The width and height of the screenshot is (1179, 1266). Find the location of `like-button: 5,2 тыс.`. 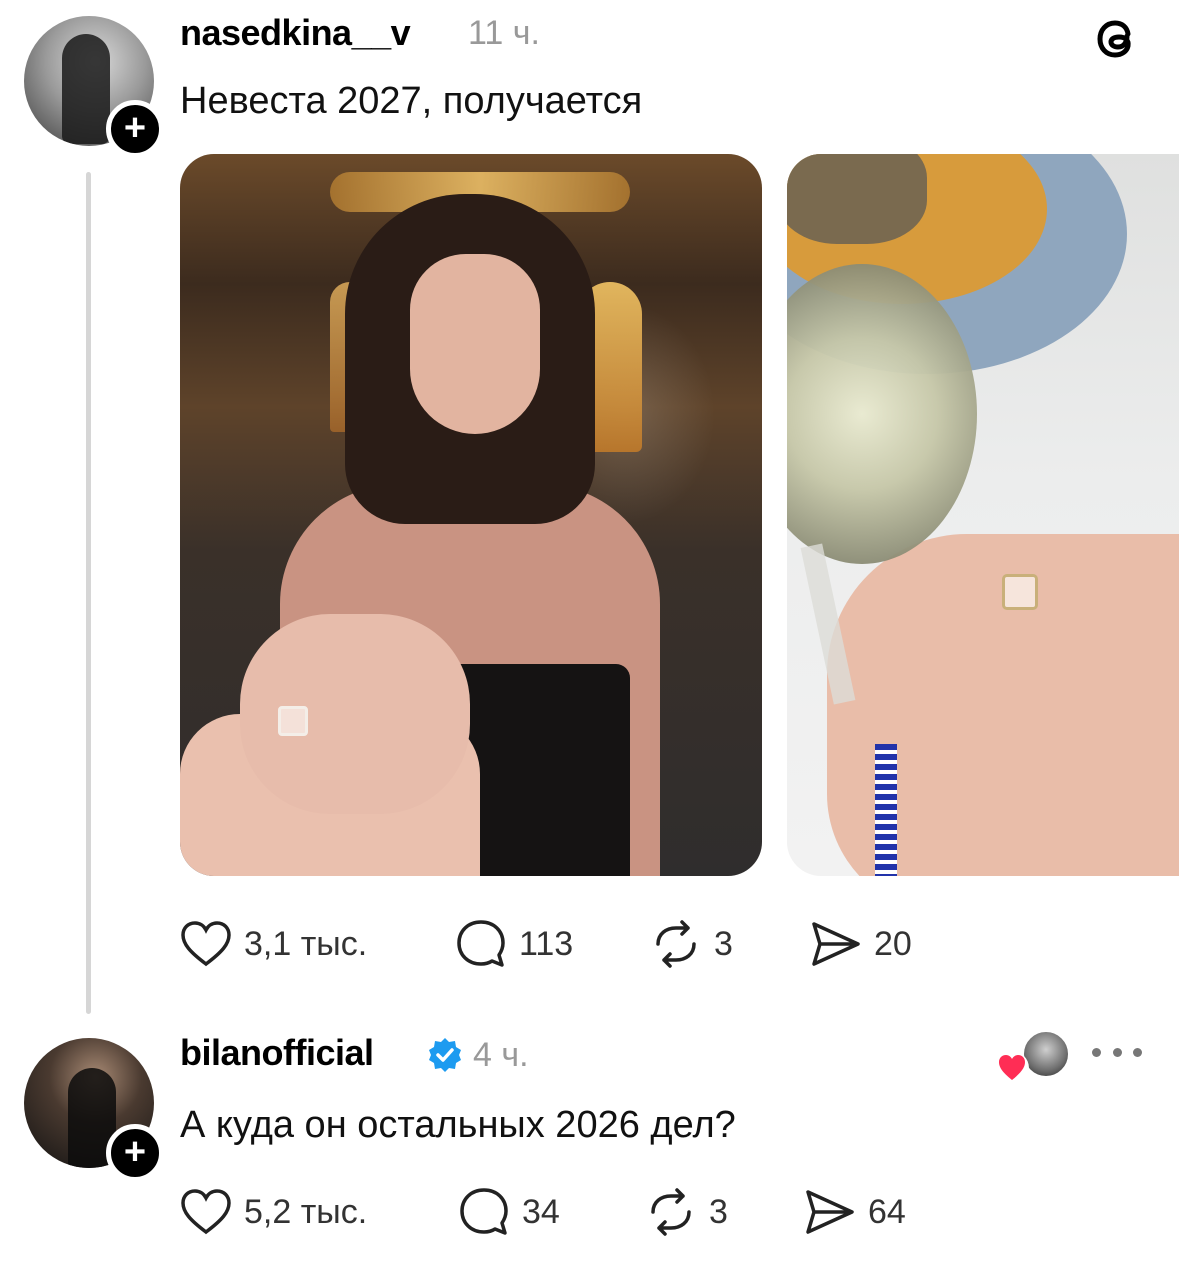

like-button: 5,2 тыс. is located at coordinates (273, 1212).